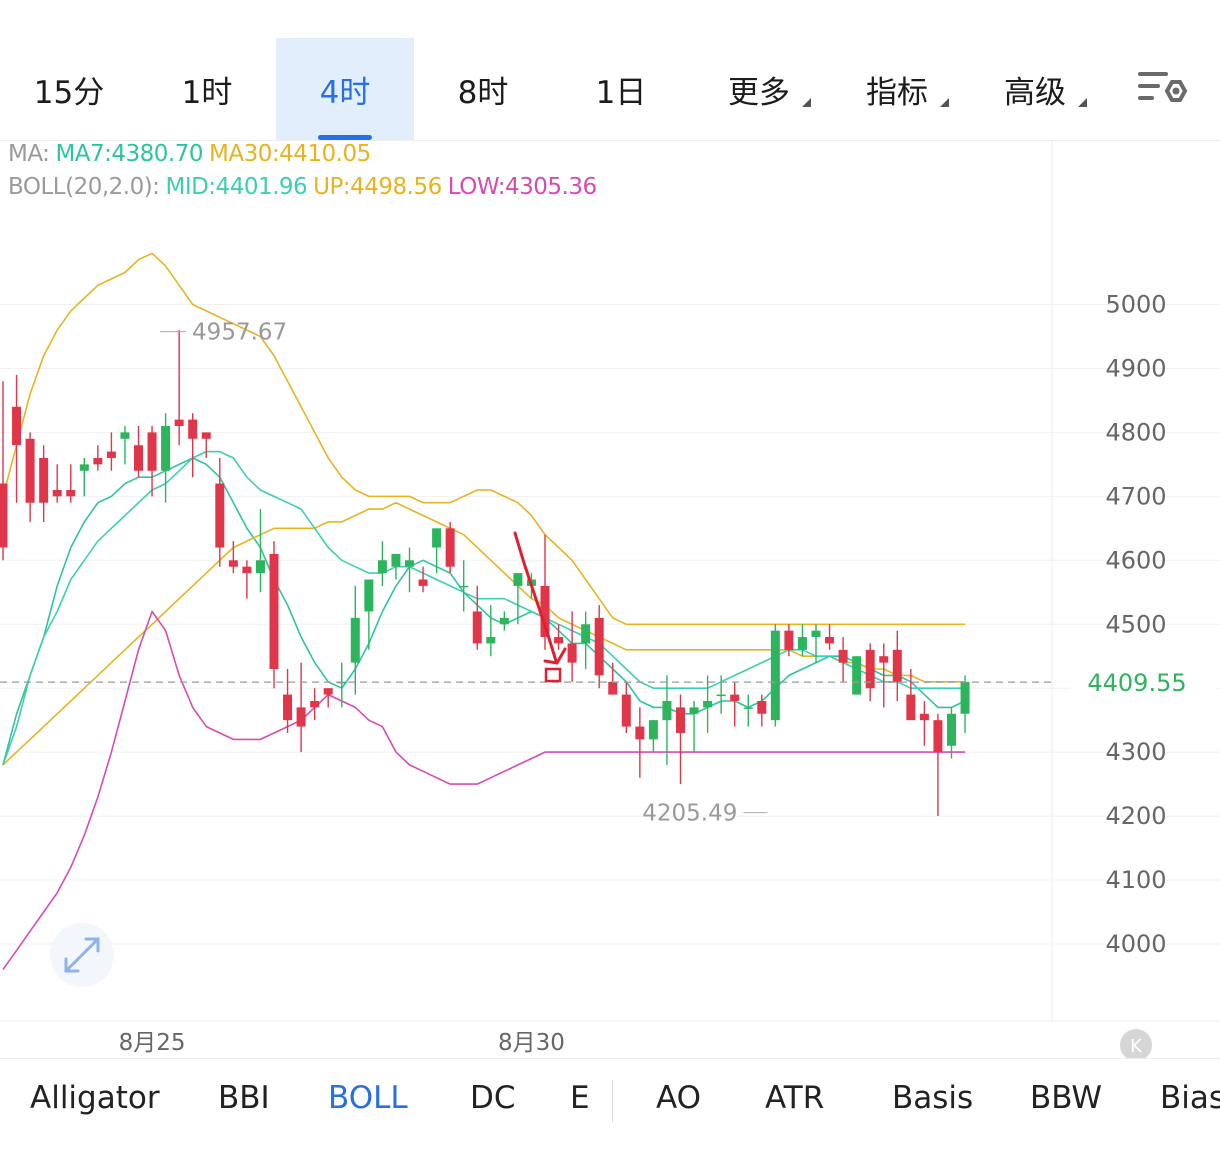 Image resolution: width=1220 pixels, height=1154 pixels. I want to click on indicator-tab-boll: BOLL, so click(368, 1098).